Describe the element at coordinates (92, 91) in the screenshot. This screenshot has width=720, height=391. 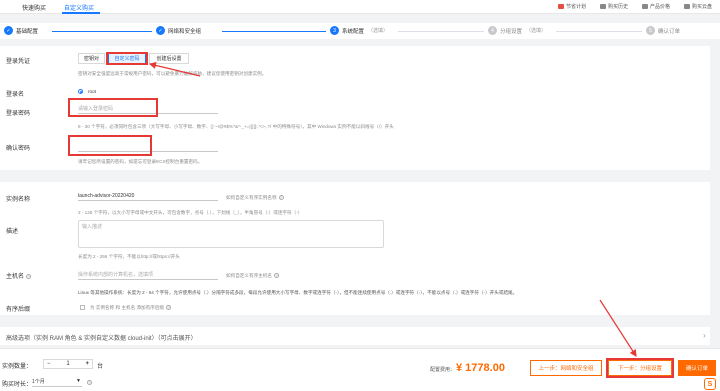
I see `username-value: root` at that location.